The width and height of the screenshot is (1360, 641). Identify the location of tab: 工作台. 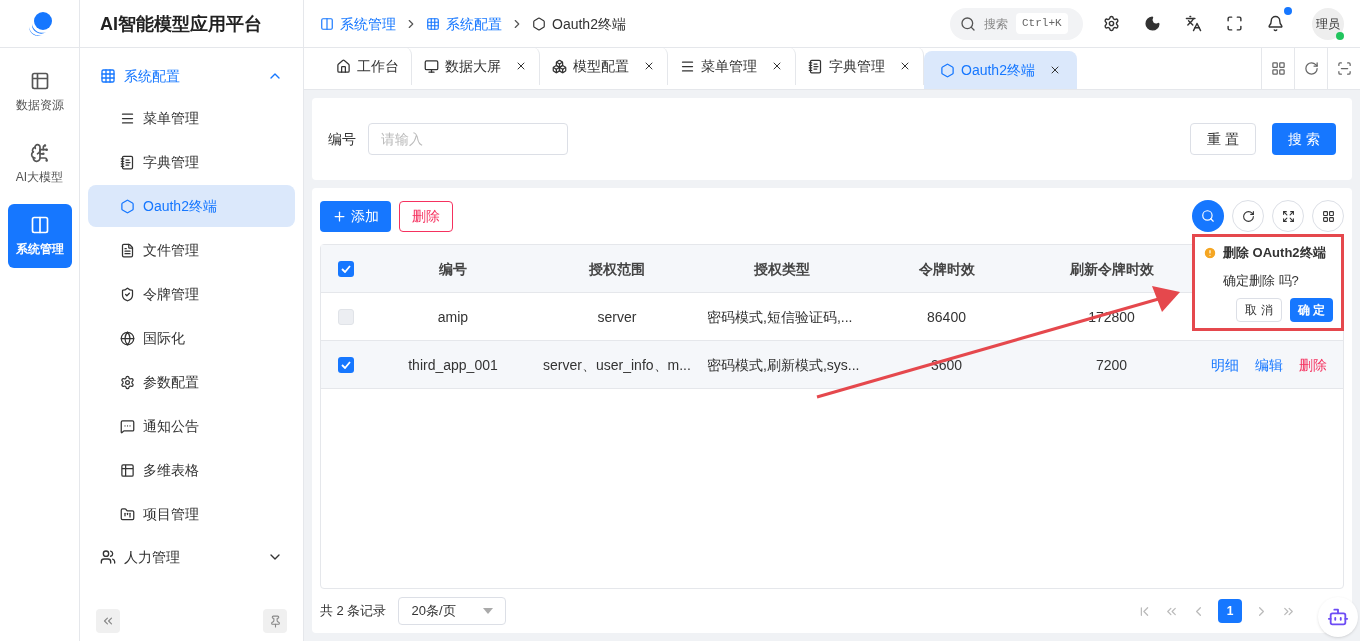
(368, 66).